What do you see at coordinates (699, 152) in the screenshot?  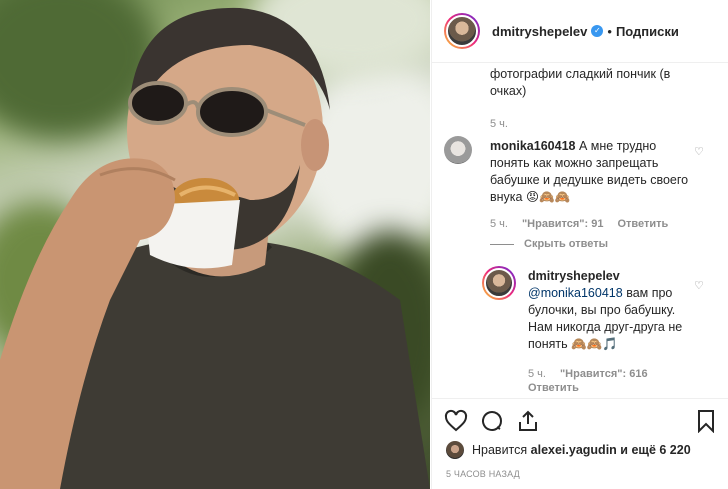 I see `comment-like-heart-icon: ♡` at bounding box center [699, 152].